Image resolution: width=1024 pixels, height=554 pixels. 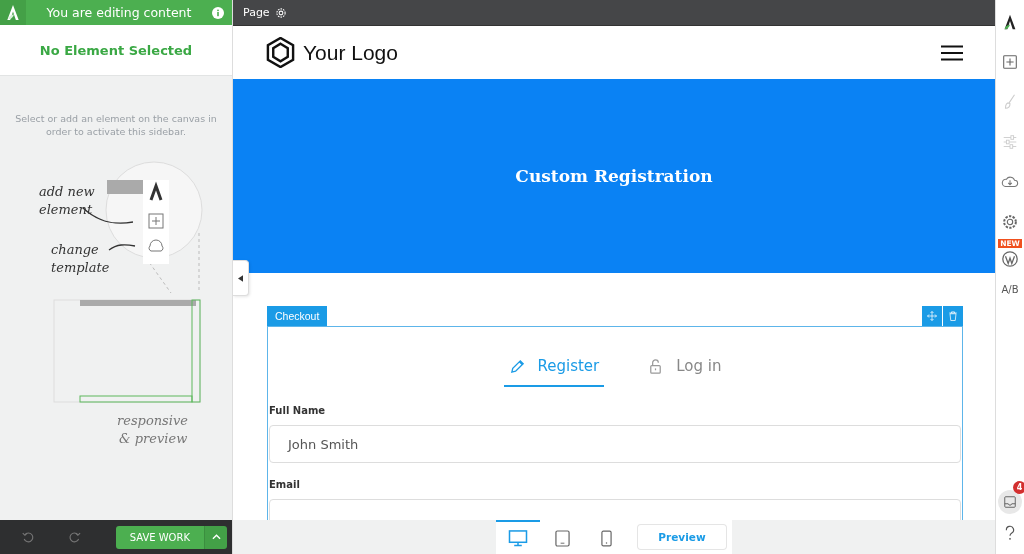 I want to click on page-settings-button: Page, so click(x=265, y=12).